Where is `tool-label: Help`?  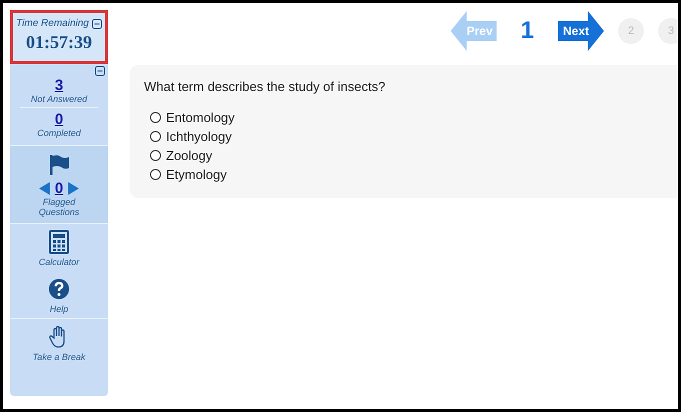
tool-label: Help is located at coordinates (59, 309).